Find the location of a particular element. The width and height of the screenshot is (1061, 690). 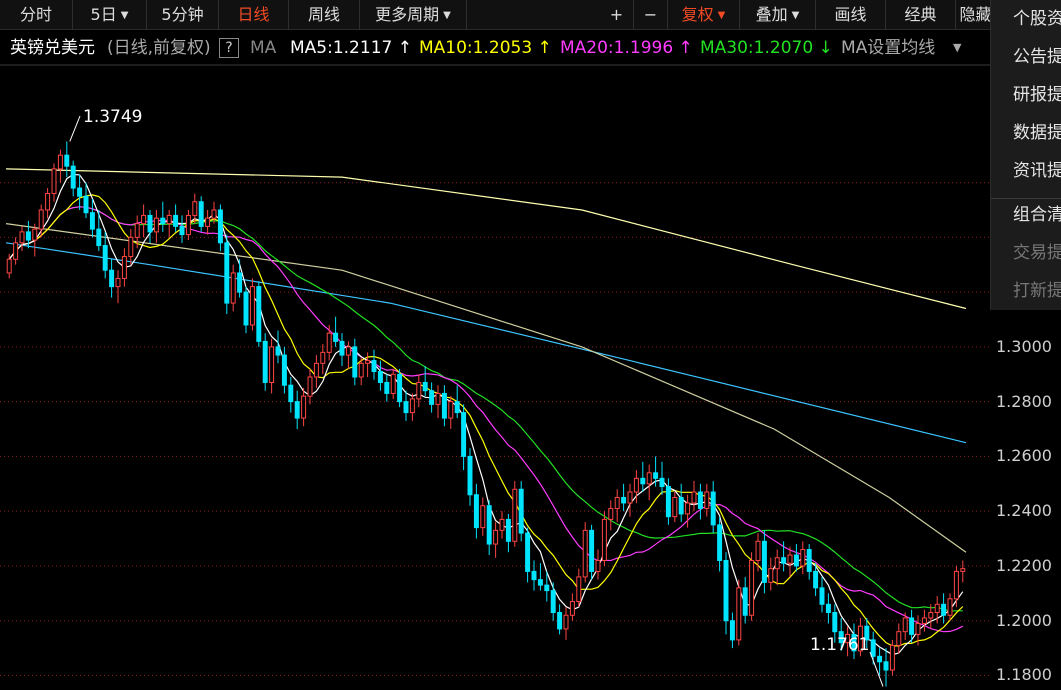

menu-item: 研报提 is located at coordinates (1037, 95).